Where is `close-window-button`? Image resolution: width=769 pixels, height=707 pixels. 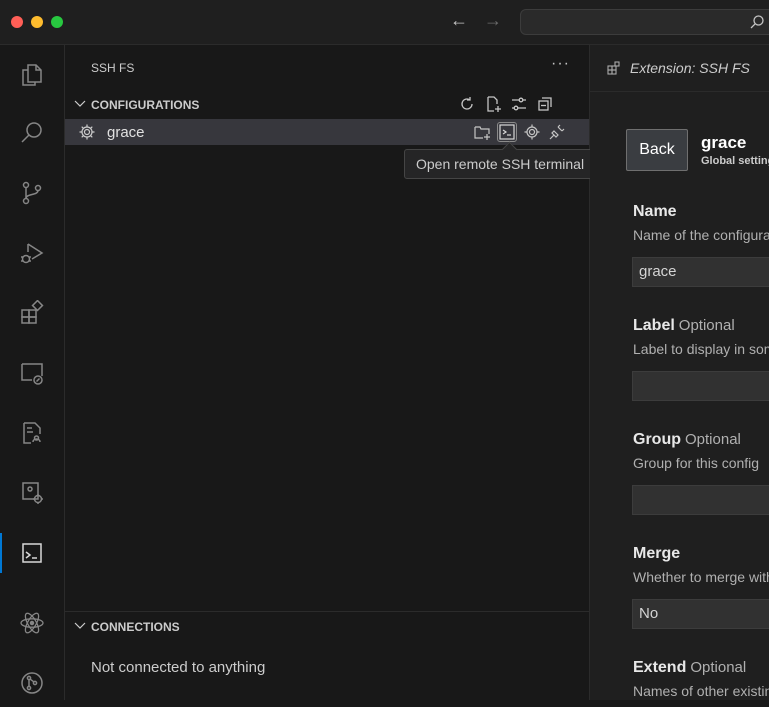
close-window-button is located at coordinates (17, 22).